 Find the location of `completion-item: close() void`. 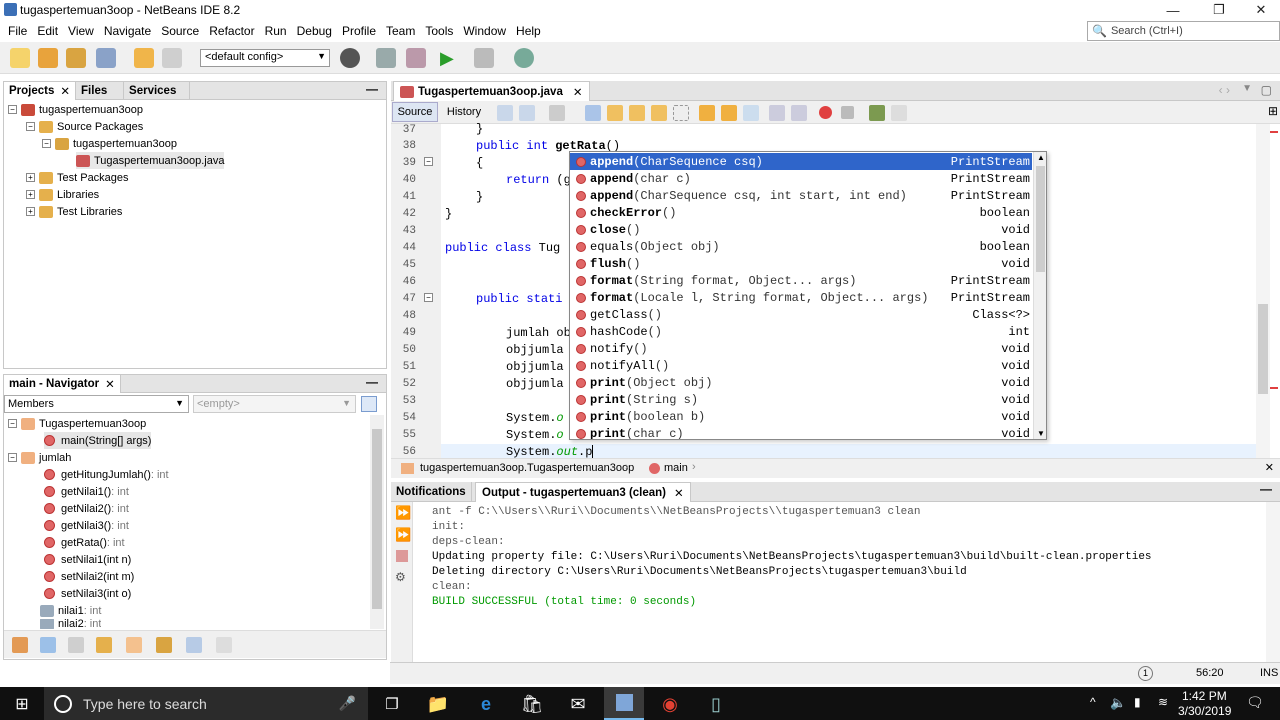

completion-item: close() void is located at coordinates (801, 229).